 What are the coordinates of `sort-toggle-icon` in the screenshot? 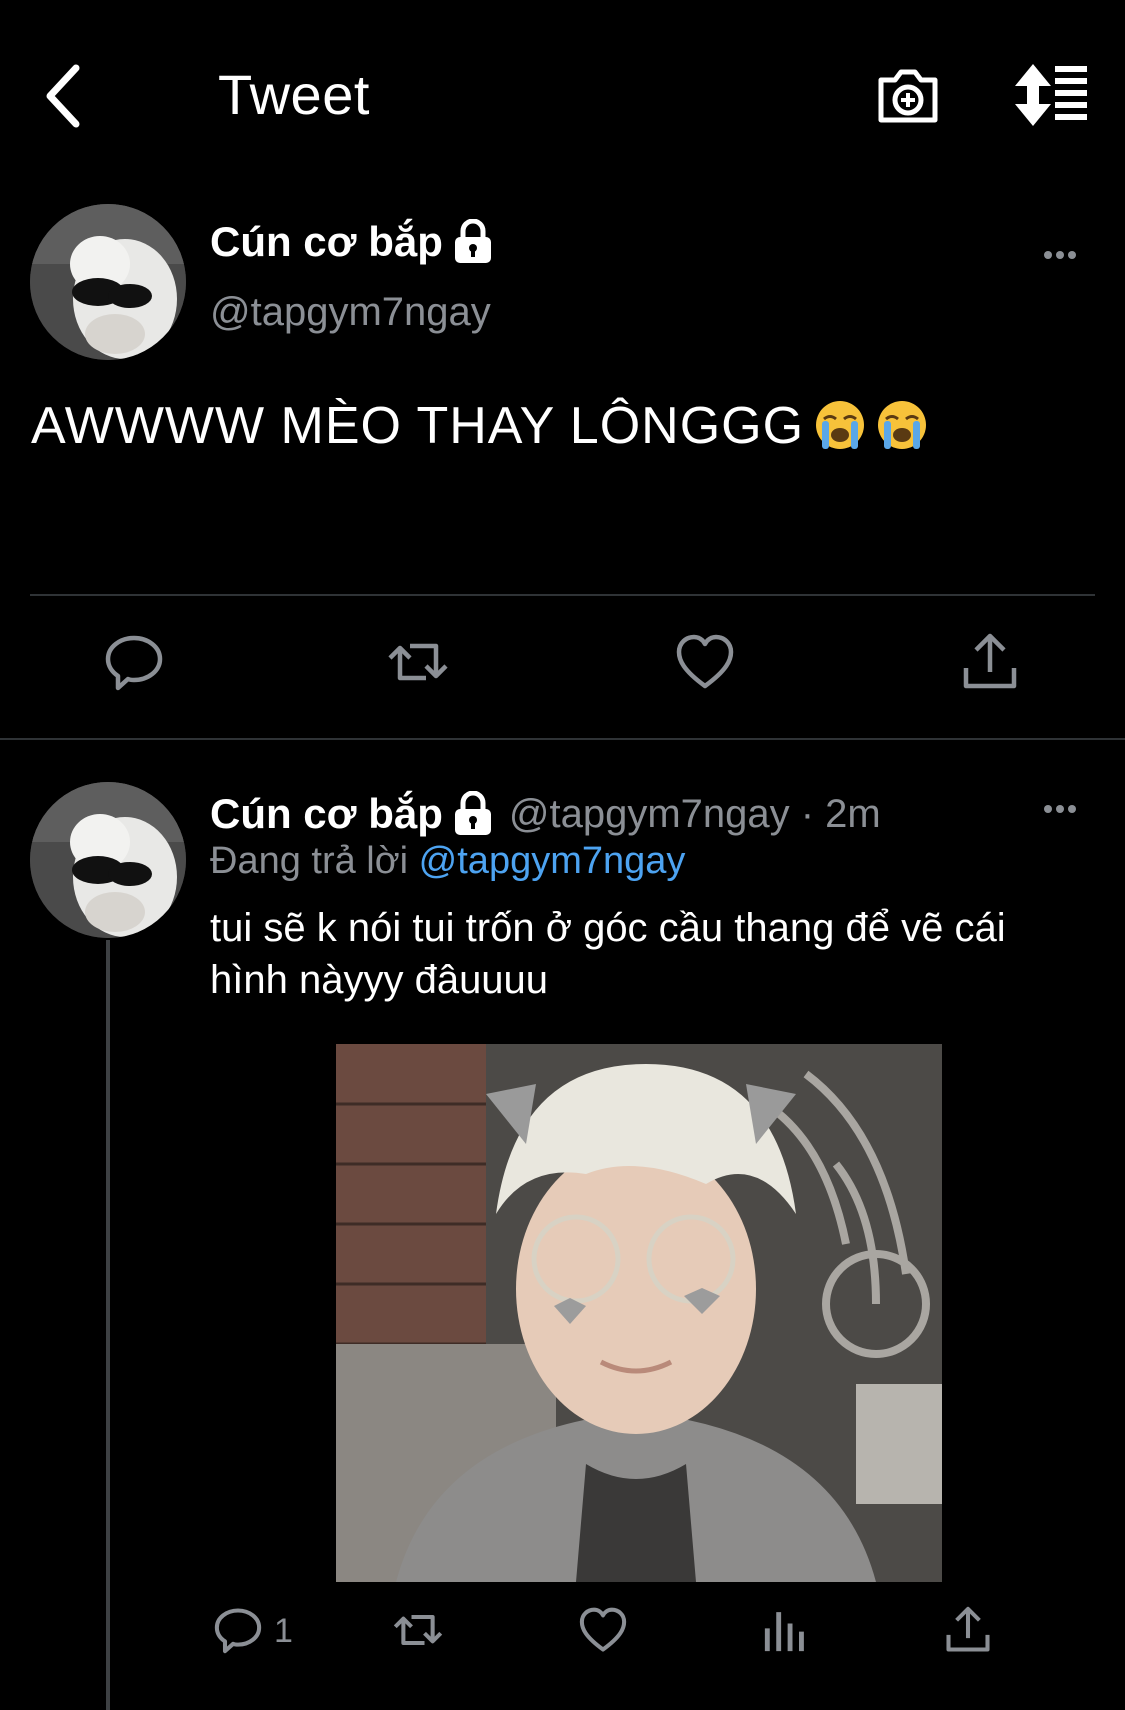 It's located at (1051, 95).